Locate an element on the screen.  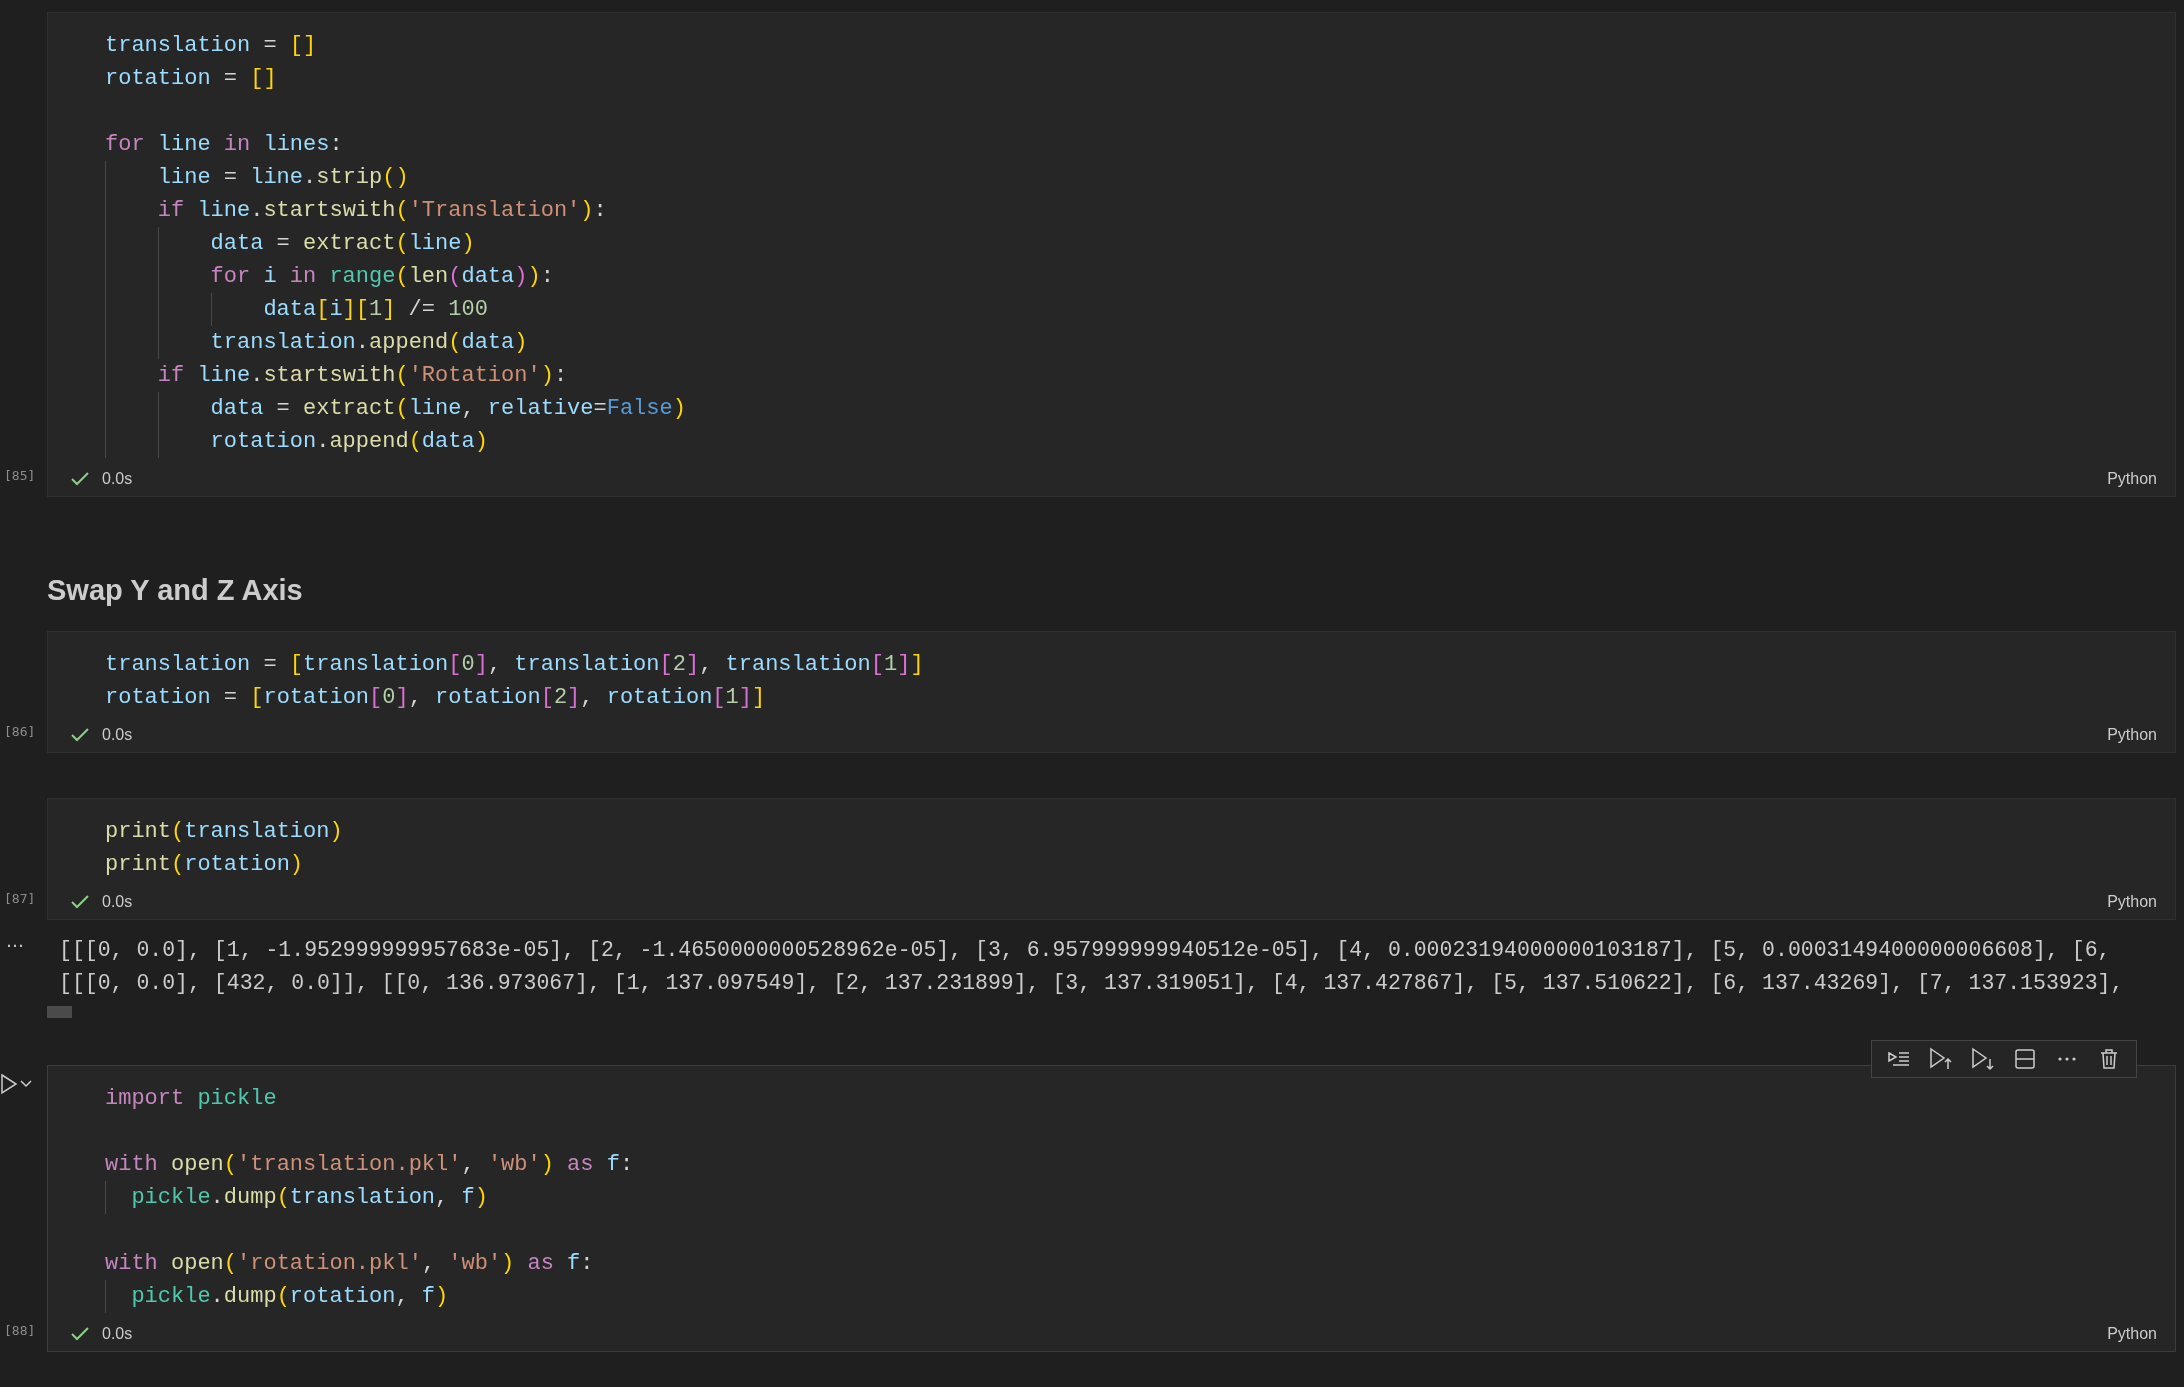
code-line: data = extract(line, relative=False) is located at coordinates (1140, 408).